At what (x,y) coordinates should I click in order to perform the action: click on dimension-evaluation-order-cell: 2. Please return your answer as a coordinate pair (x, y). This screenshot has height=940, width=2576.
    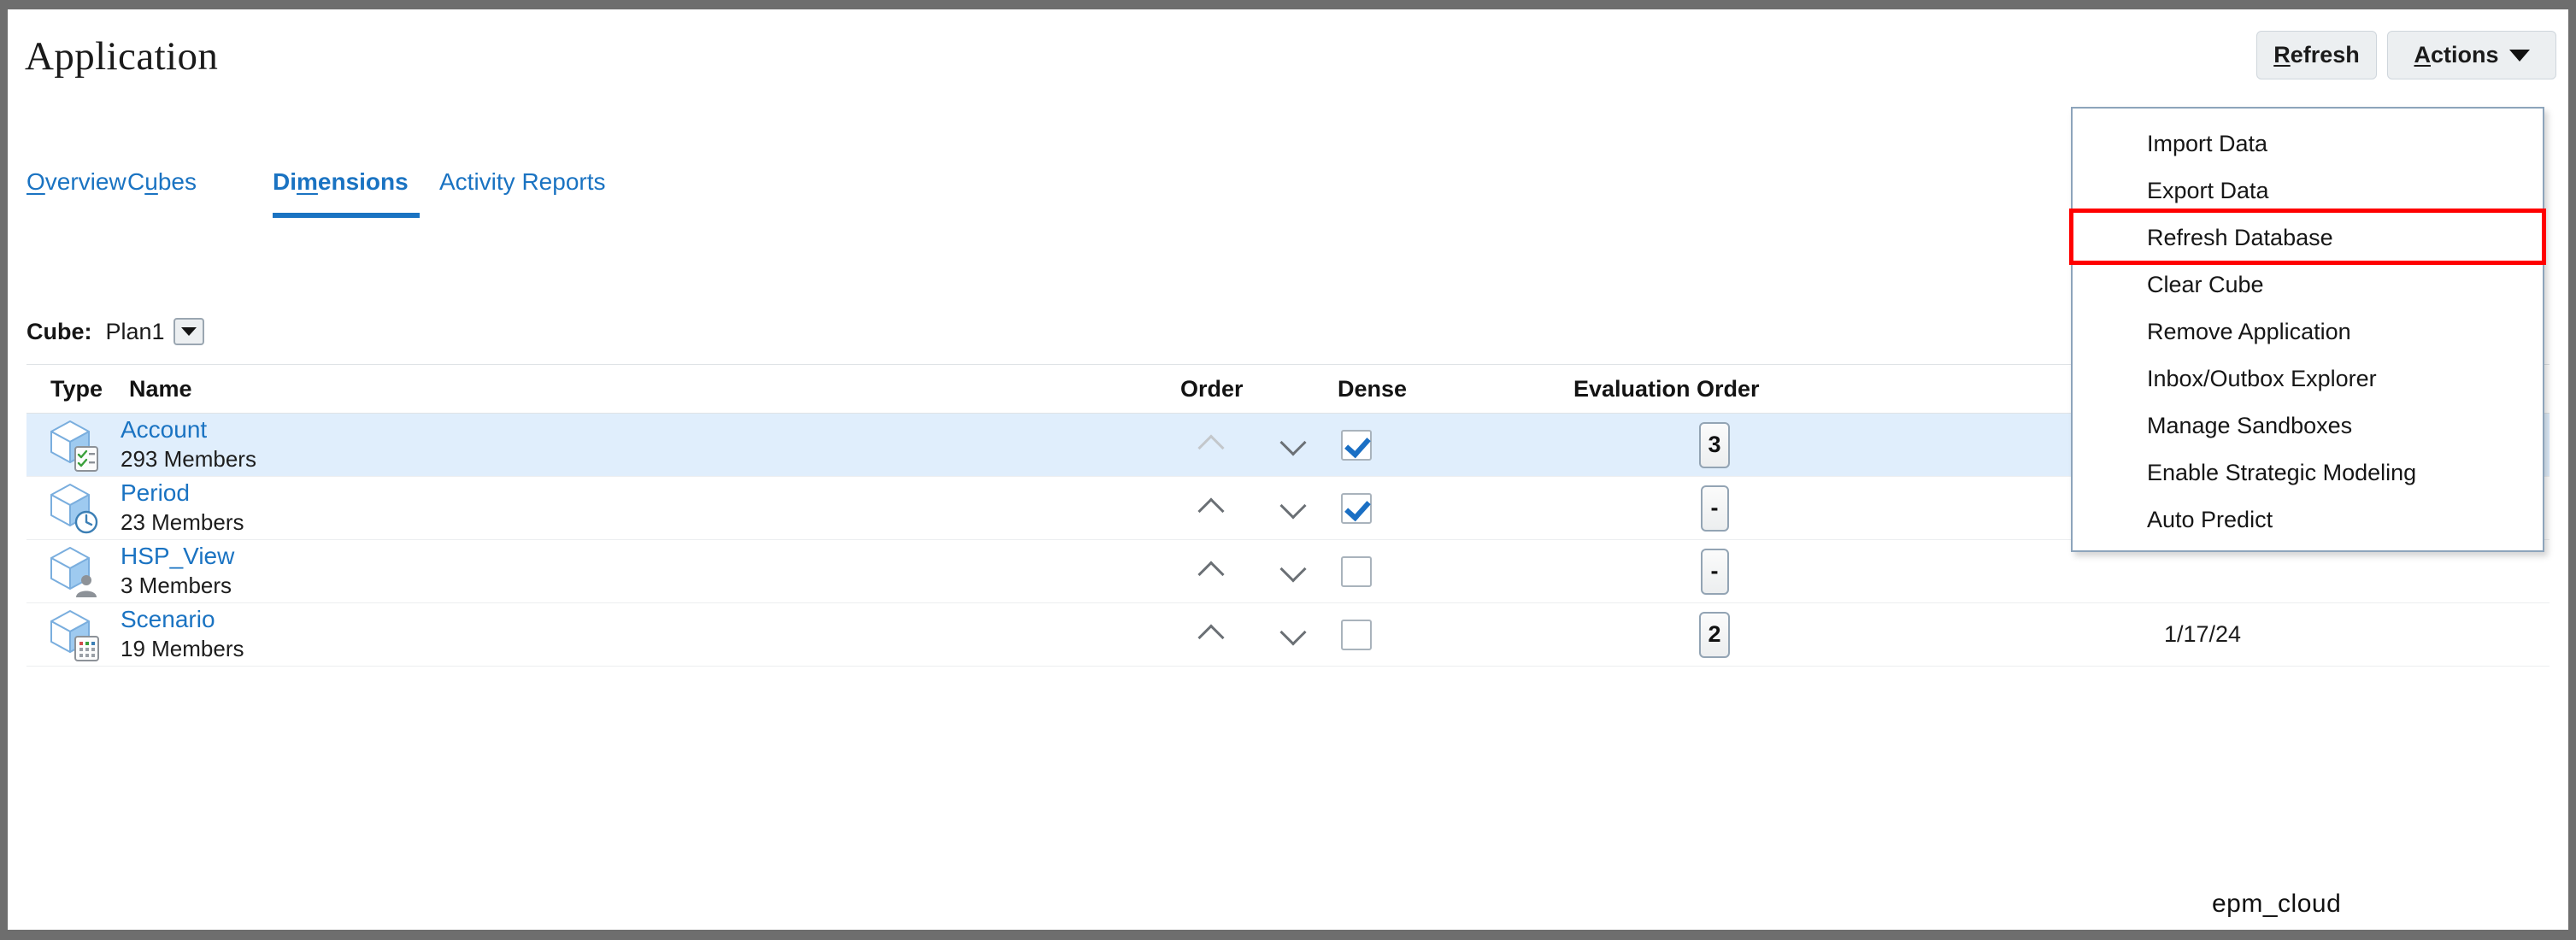
    Looking at the image, I should click on (1714, 634).